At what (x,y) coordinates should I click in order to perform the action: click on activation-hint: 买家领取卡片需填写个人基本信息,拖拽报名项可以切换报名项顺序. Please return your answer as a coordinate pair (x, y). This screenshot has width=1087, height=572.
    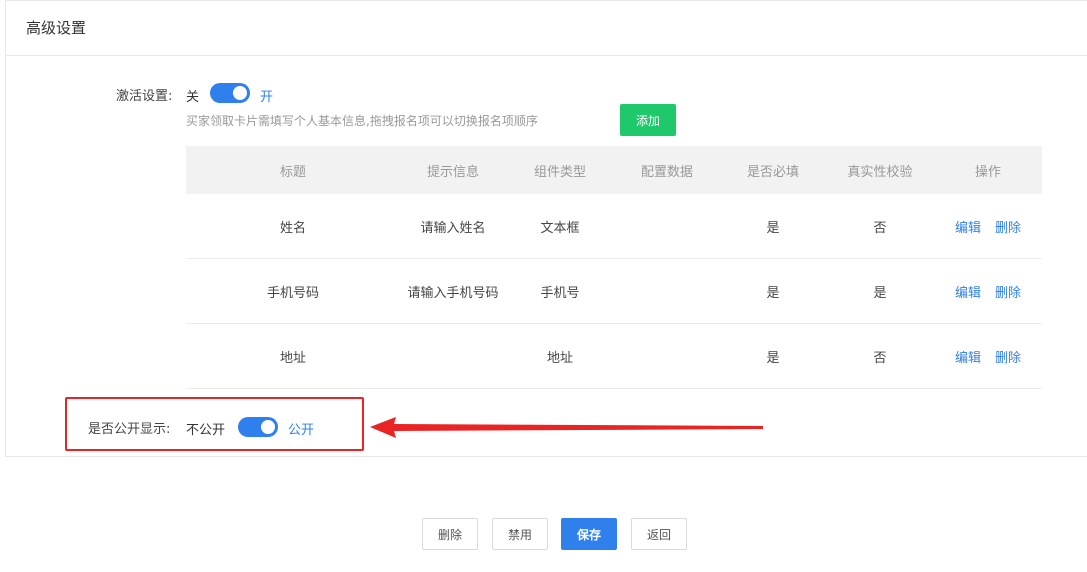
    Looking at the image, I should click on (362, 121).